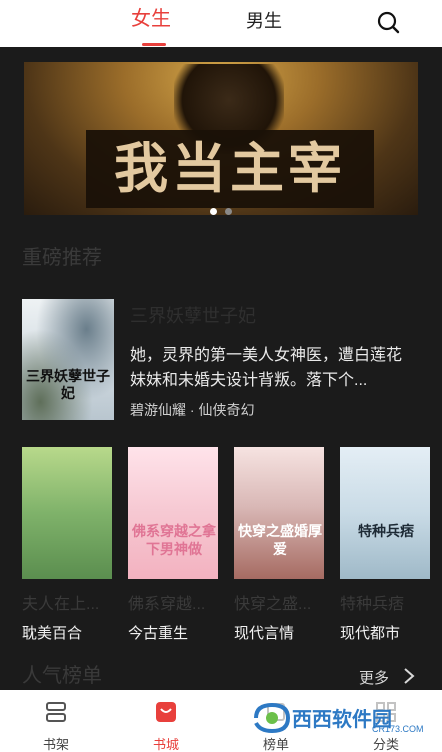 The image size is (442, 752). I want to click on book-cover: 佛系穿越之拿下男神做, so click(173, 513).